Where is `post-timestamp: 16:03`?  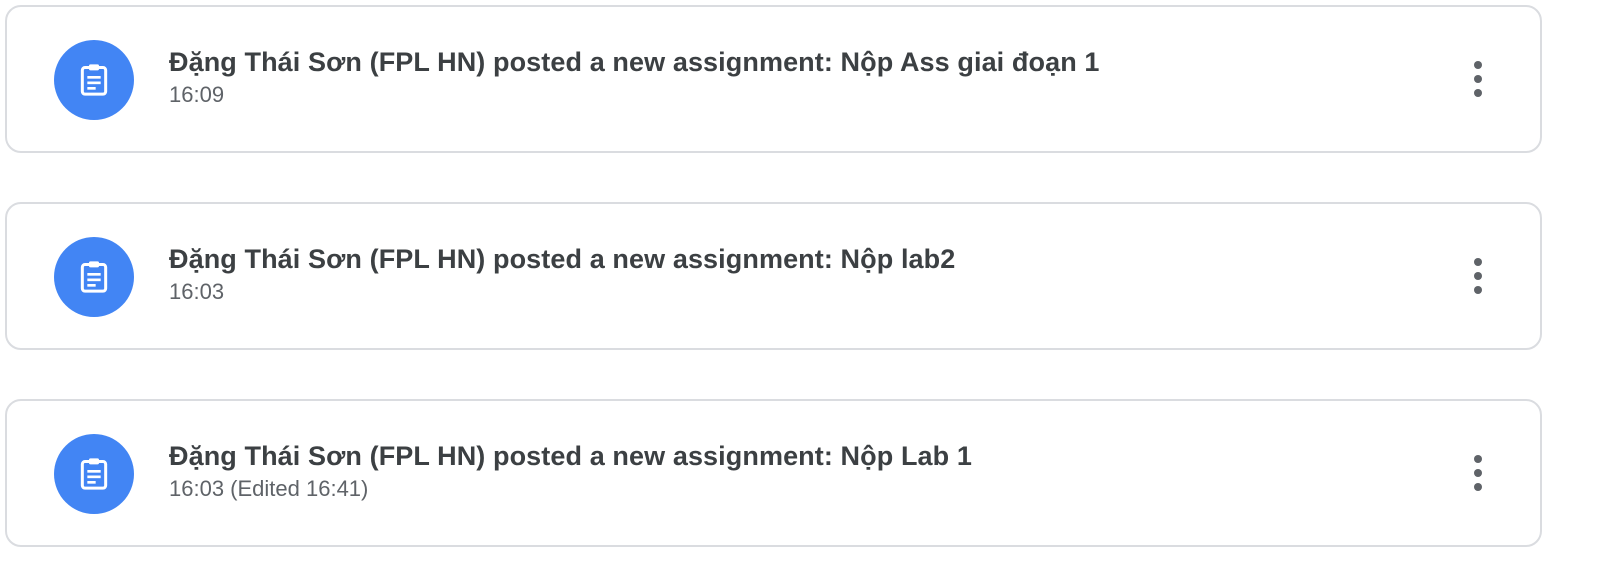 post-timestamp: 16:03 is located at coordinates (197, 291).